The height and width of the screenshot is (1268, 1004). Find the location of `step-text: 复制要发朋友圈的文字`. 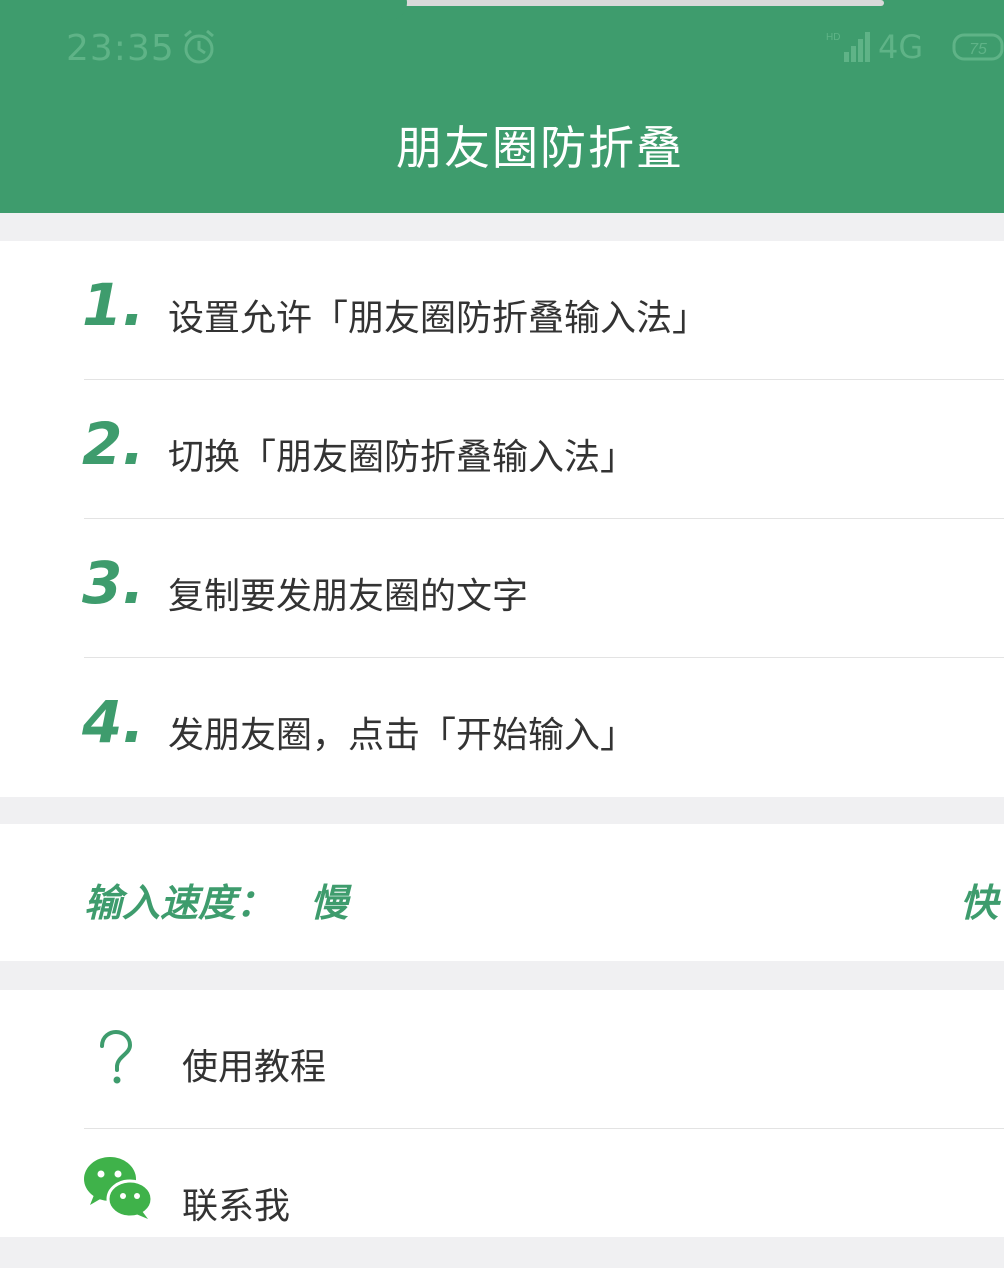

step-text: 复制要发朋友圈的文字 is located at coordinates (348, 596).